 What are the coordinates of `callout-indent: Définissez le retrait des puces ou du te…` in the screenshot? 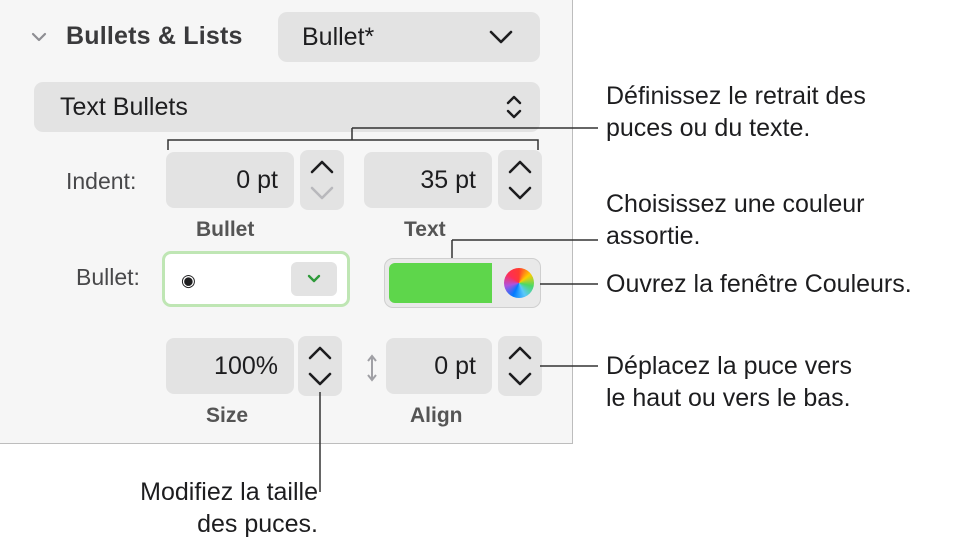 It's located at (736, 112).